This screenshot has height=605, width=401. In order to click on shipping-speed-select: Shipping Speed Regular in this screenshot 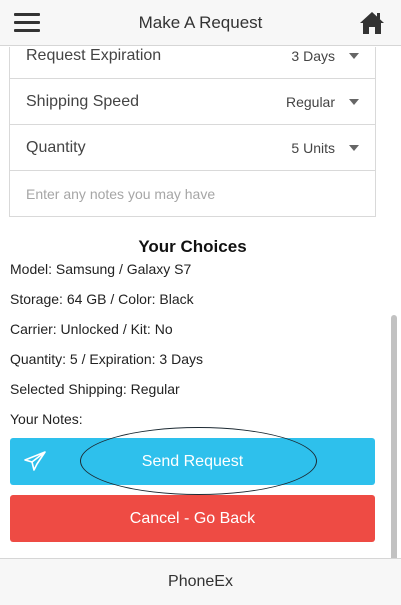, I will do `click(192, 102)`.